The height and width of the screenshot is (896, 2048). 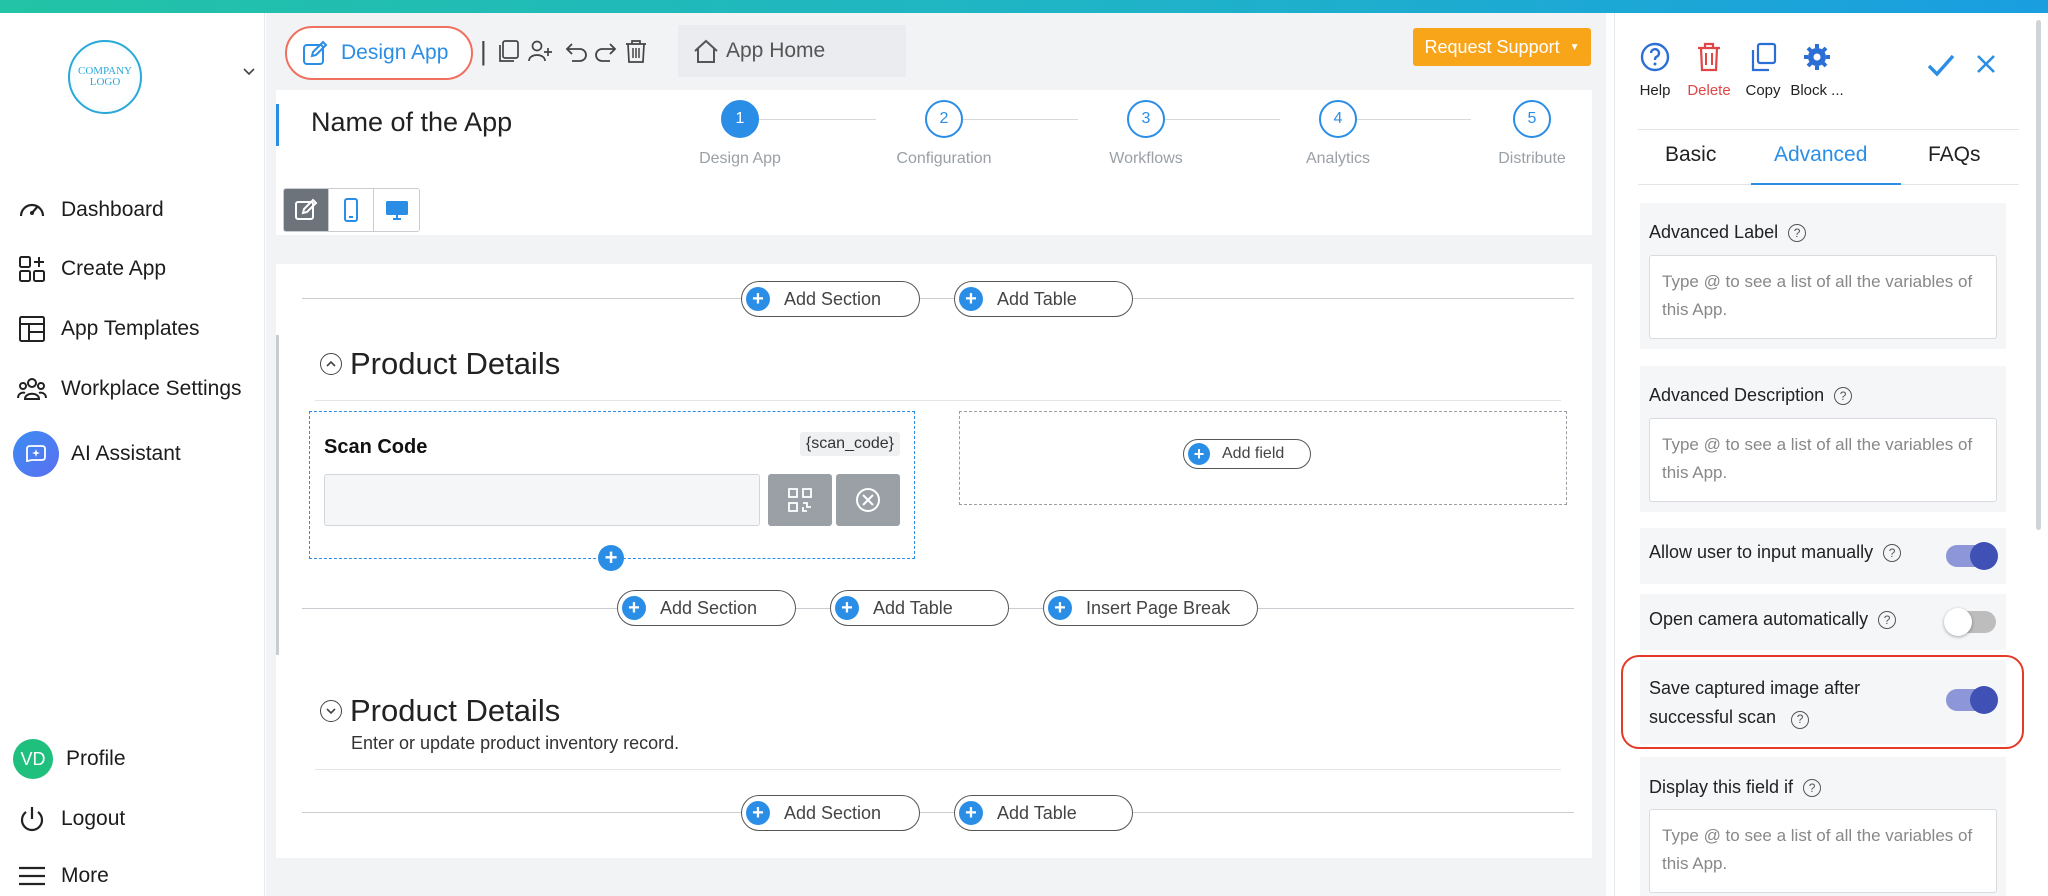 I want to click on undo-icon, so click(x=577, y=51).